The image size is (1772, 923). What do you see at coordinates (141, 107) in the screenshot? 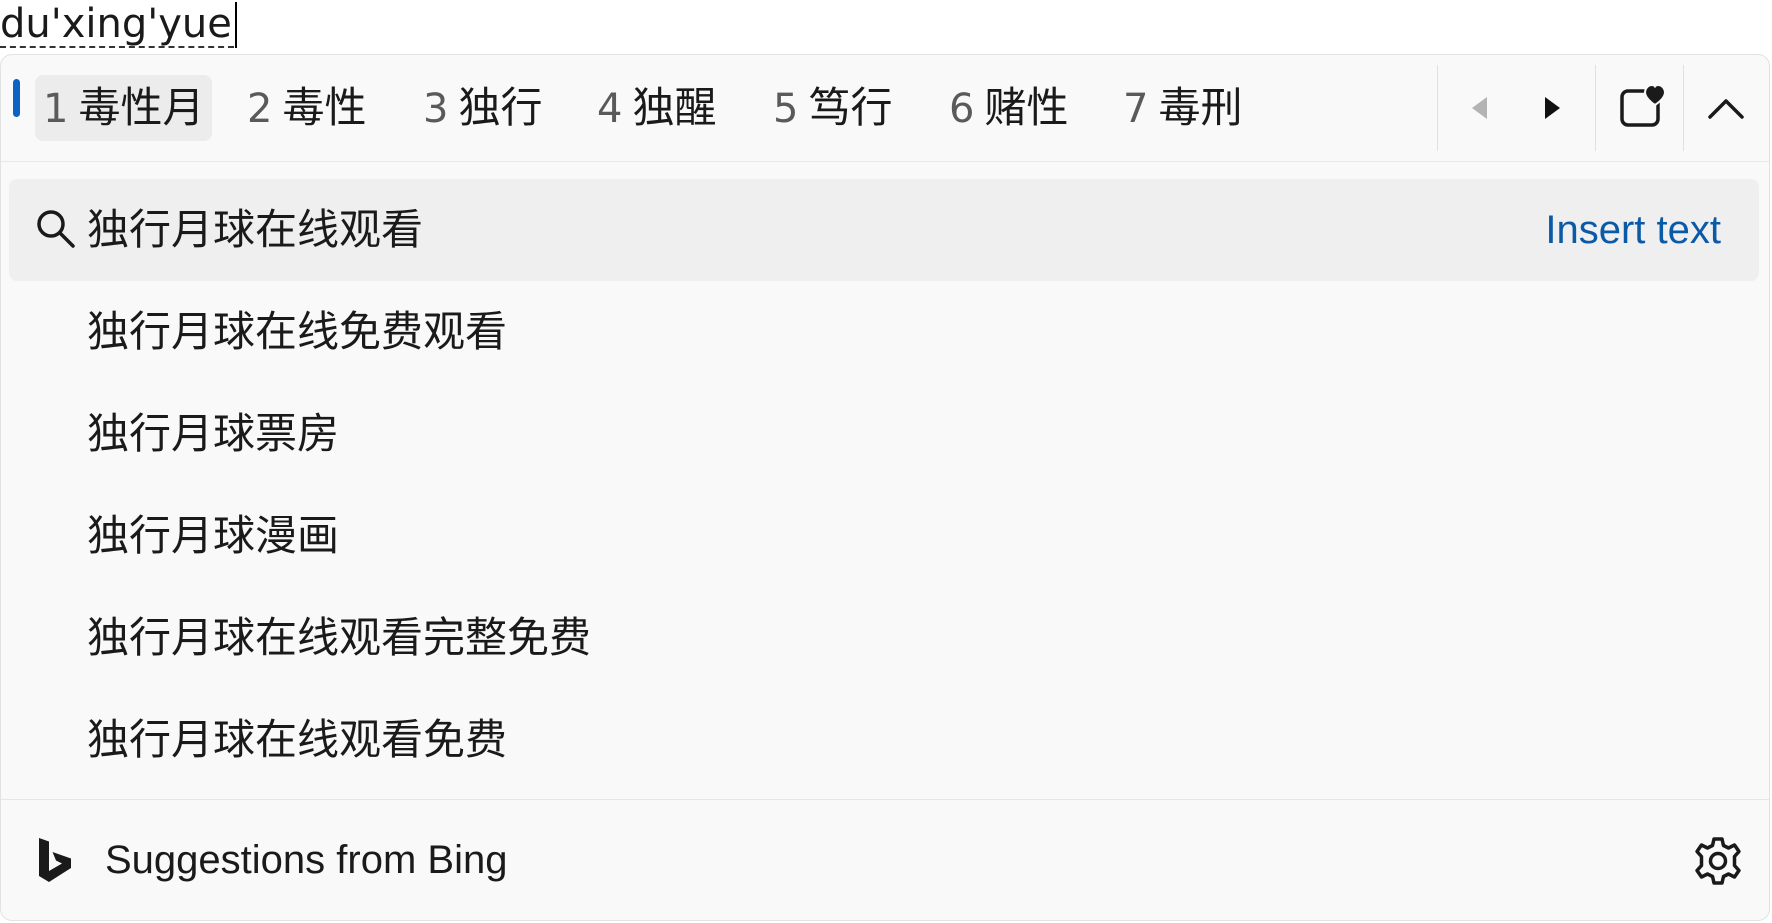
I see `candidate-text: 毒性月` at bounding box center [141, 107].